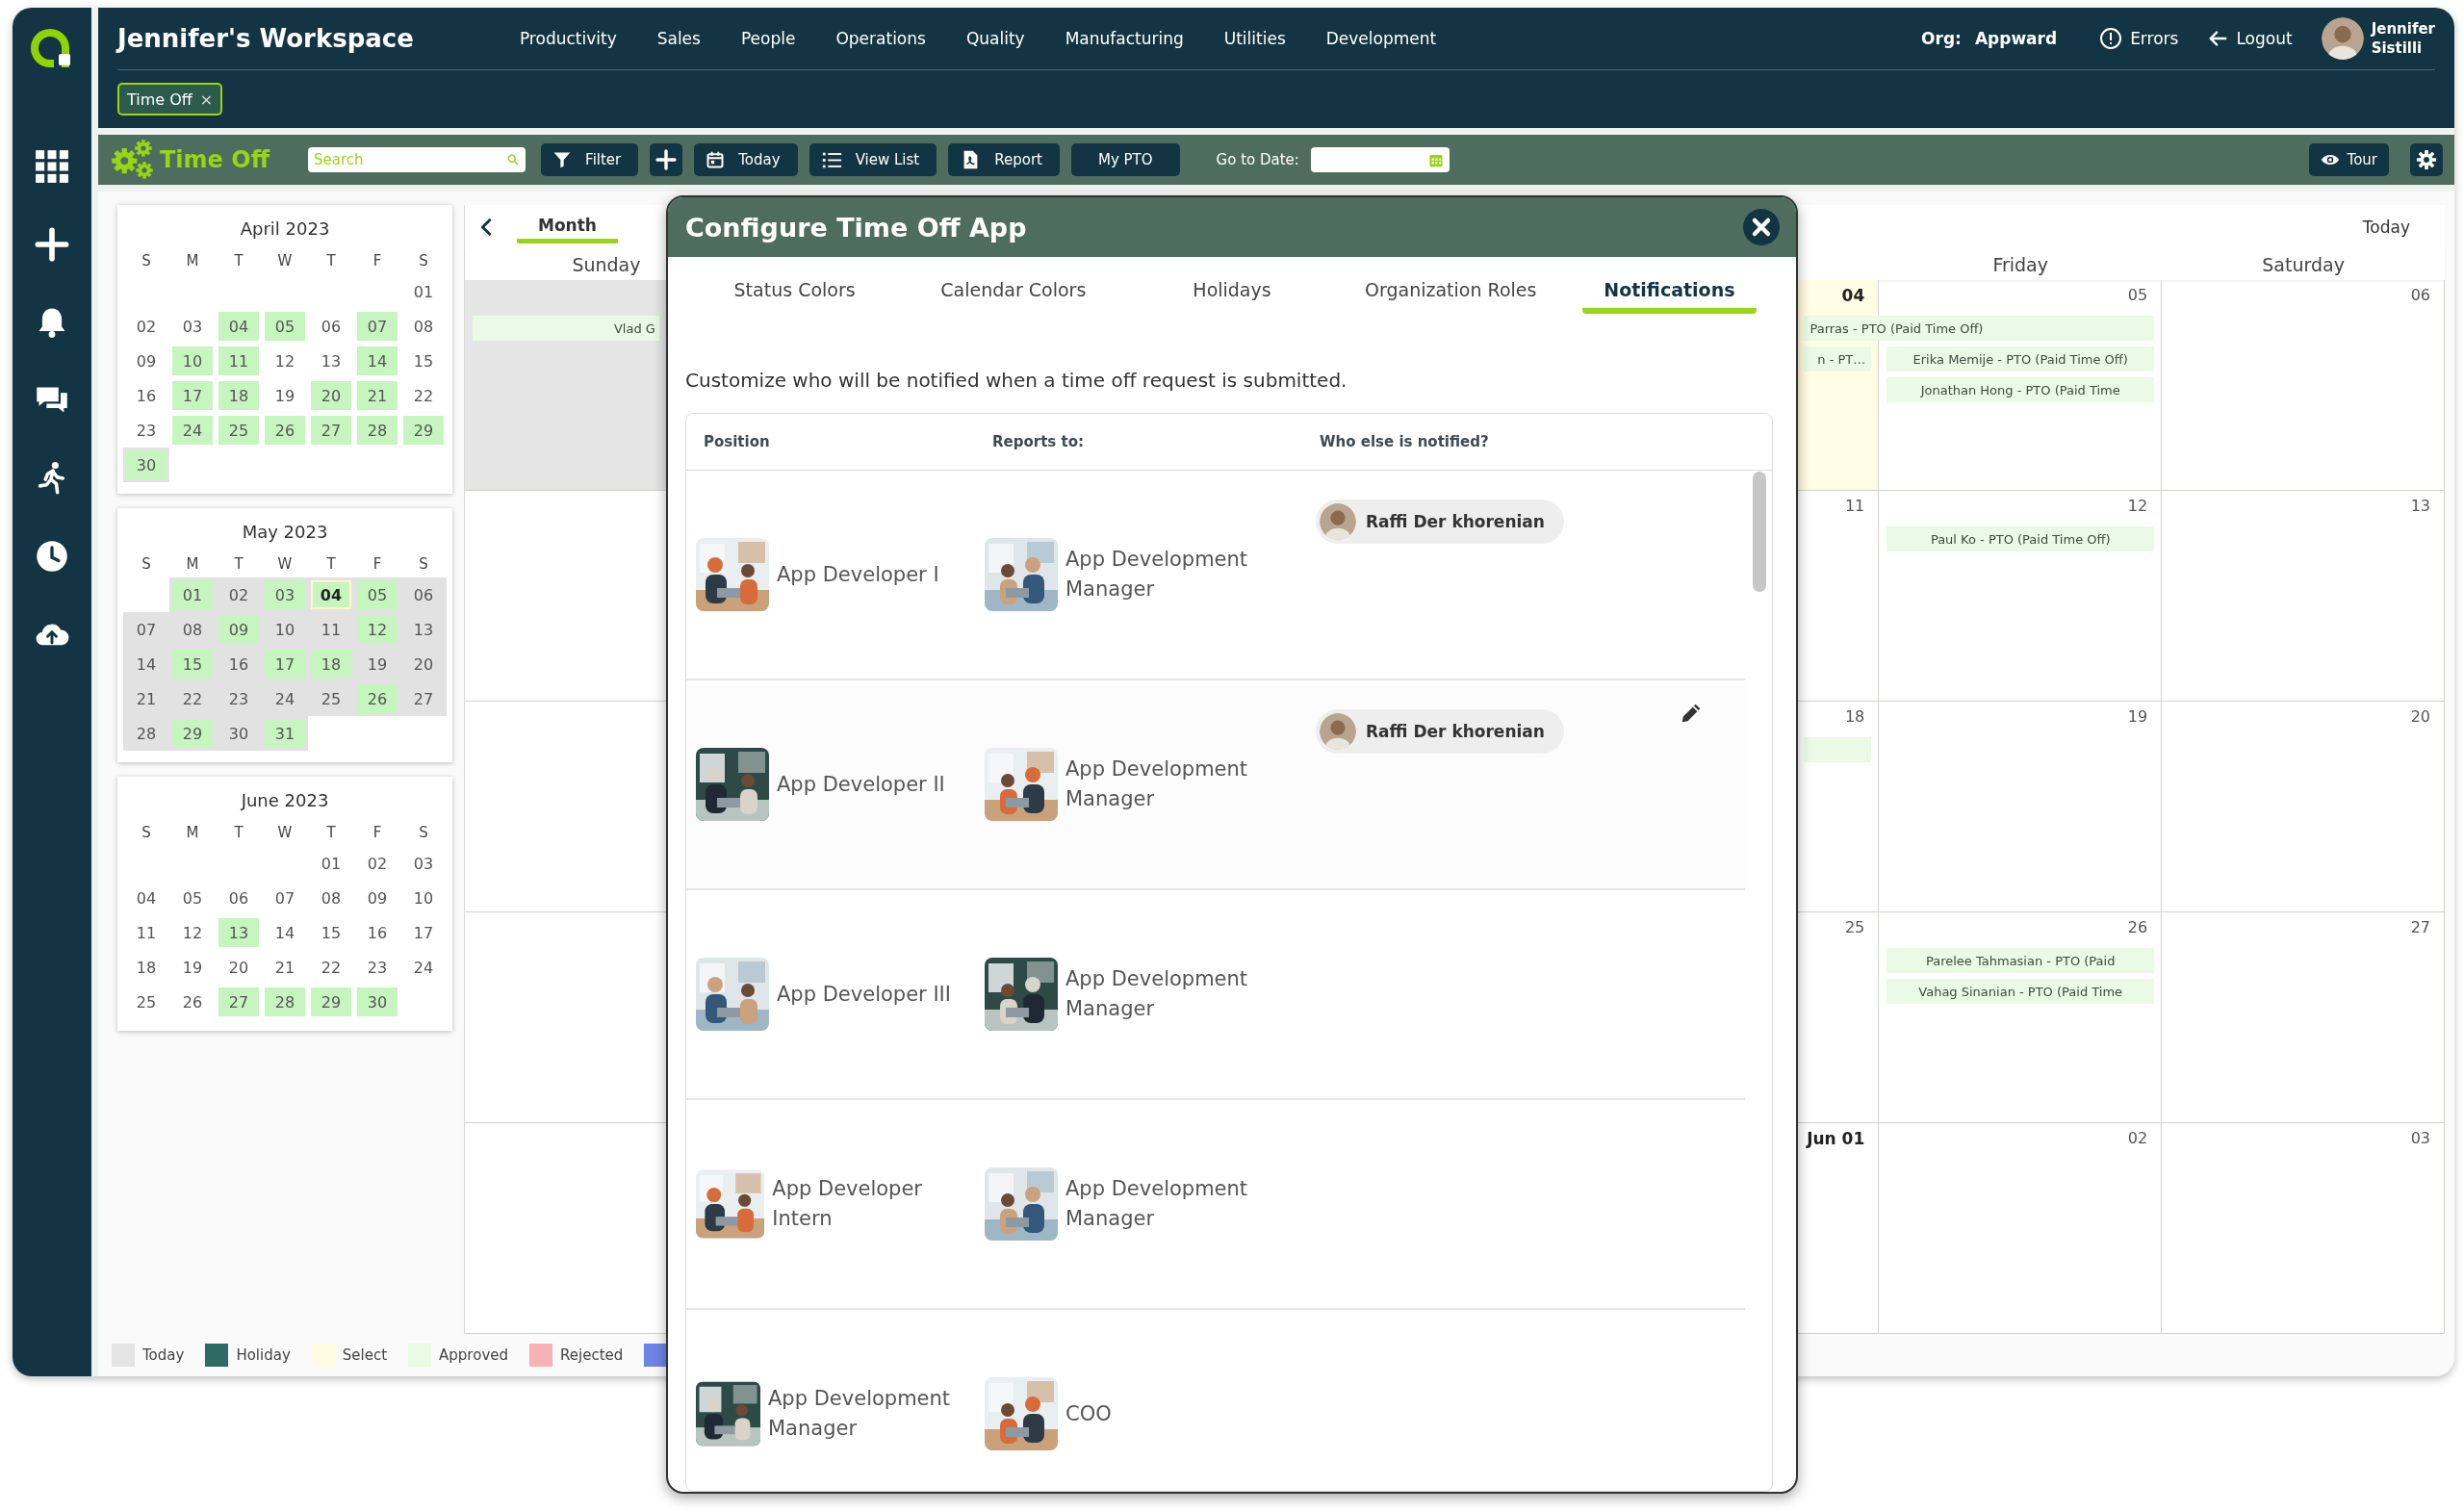 Image resolution: width=2464 pixels, height=1512 pixels. Describe the element at coordinates (666, 159) in the screenshot. I see `add-button` at that location.